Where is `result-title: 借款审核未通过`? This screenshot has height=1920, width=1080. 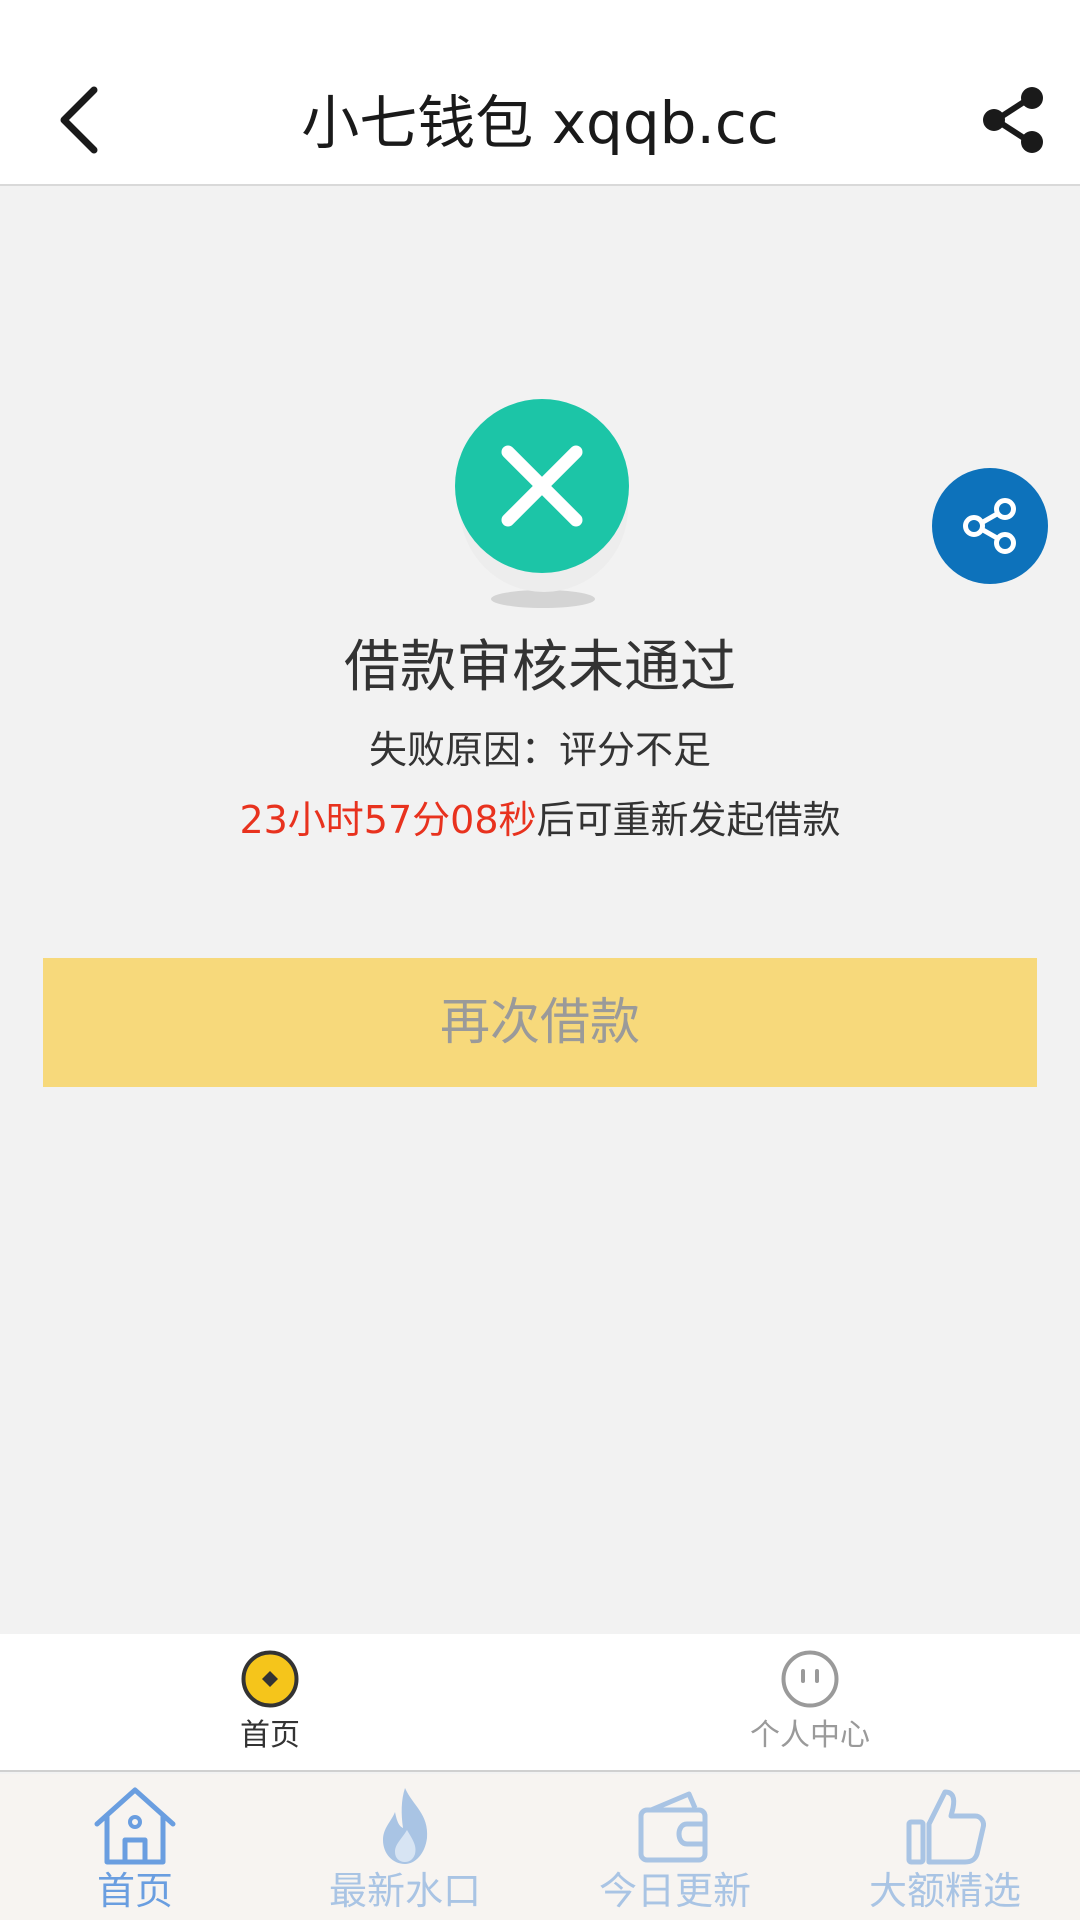 result-title: 借款审核未通过 is located at coordinates (540, 667).